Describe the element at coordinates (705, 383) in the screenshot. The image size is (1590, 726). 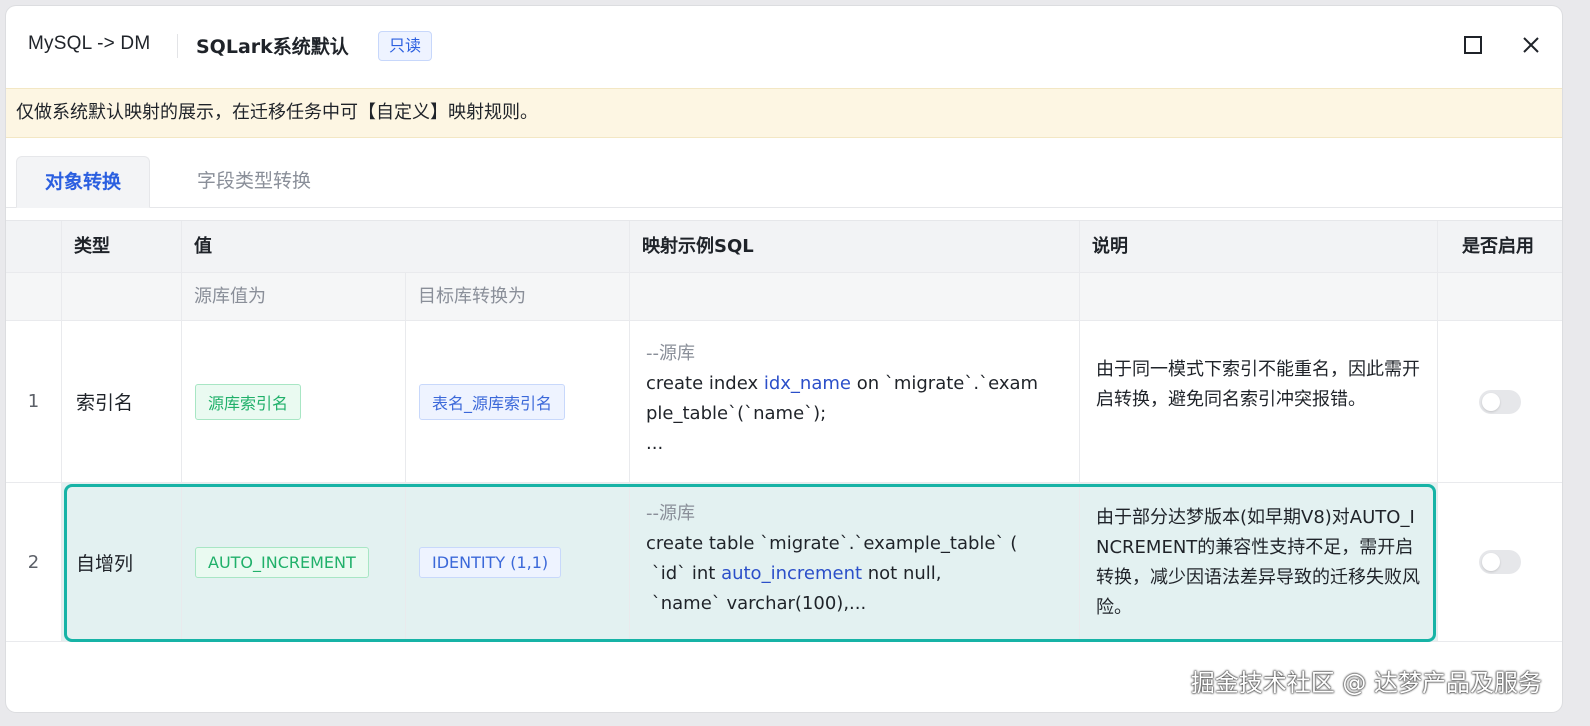
I see `sql-text: create index` at that location.